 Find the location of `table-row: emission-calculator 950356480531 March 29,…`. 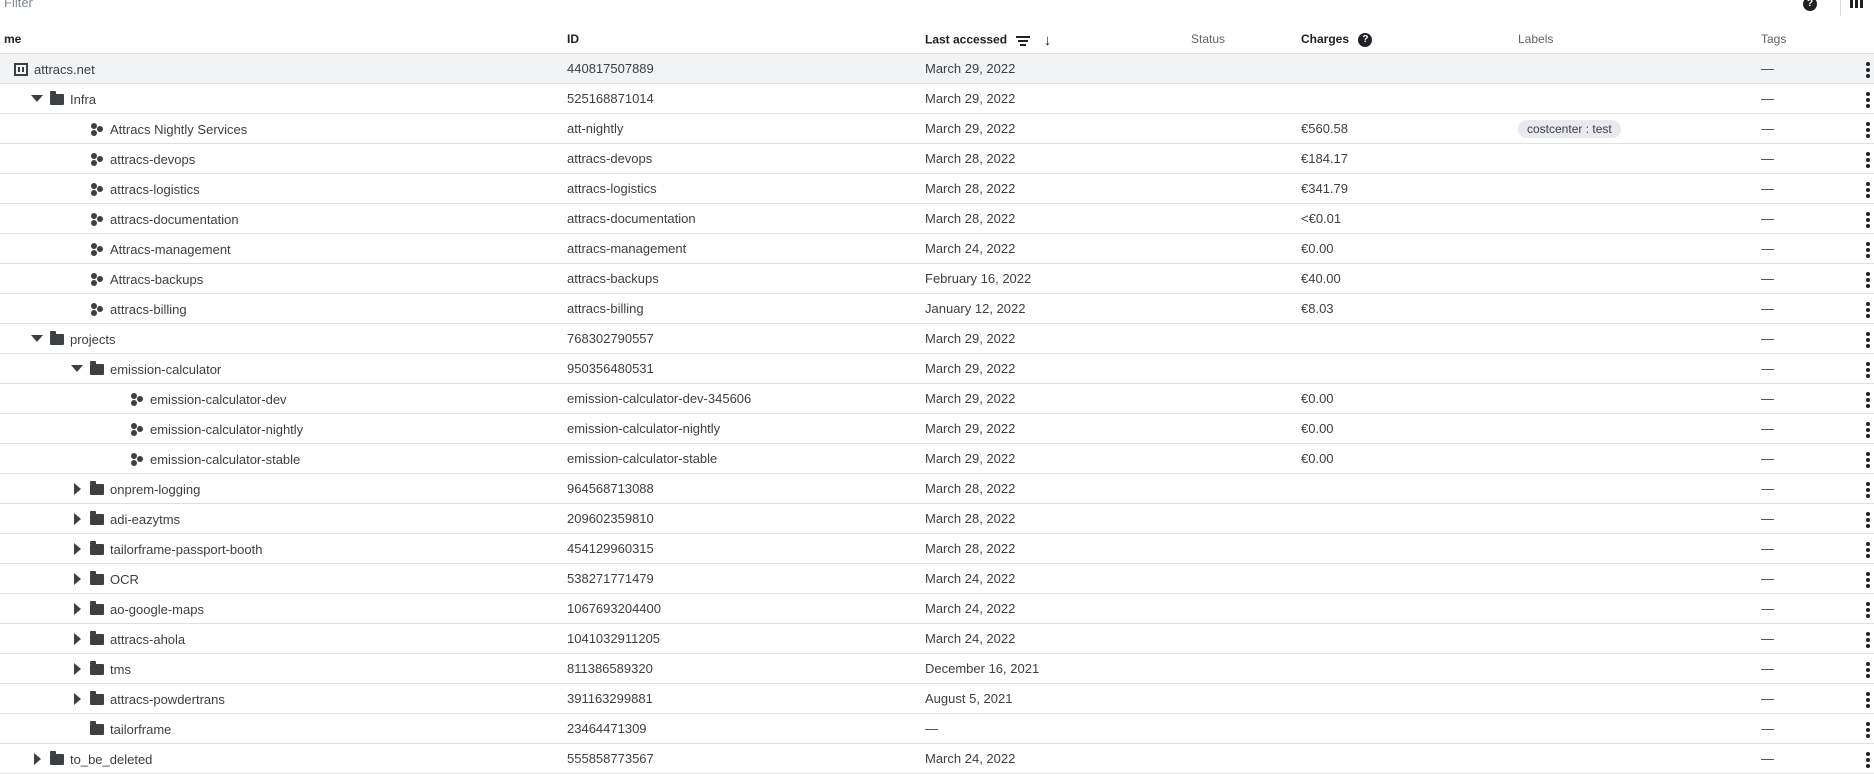

table-row: emission-calculator 950356480531 March 29,… is located at coordinates (937, 369).